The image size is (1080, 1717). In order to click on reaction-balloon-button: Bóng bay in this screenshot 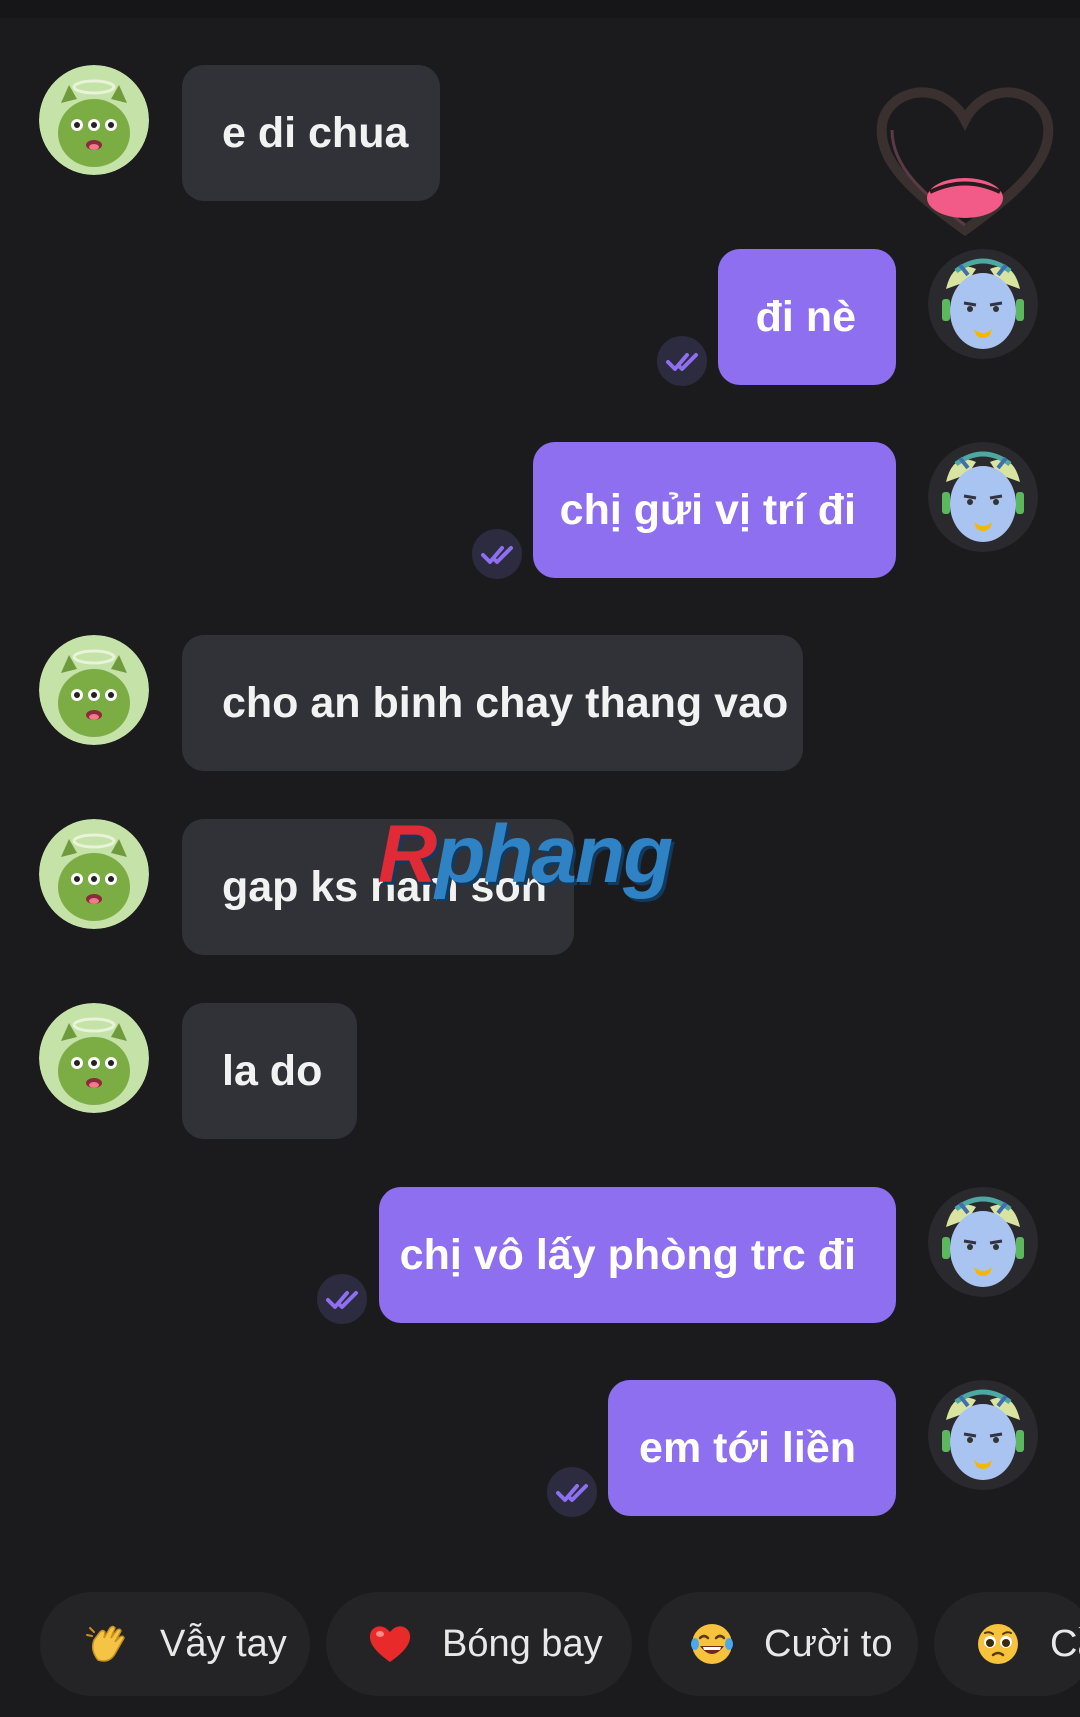, I will do `click(479, 1644)`.